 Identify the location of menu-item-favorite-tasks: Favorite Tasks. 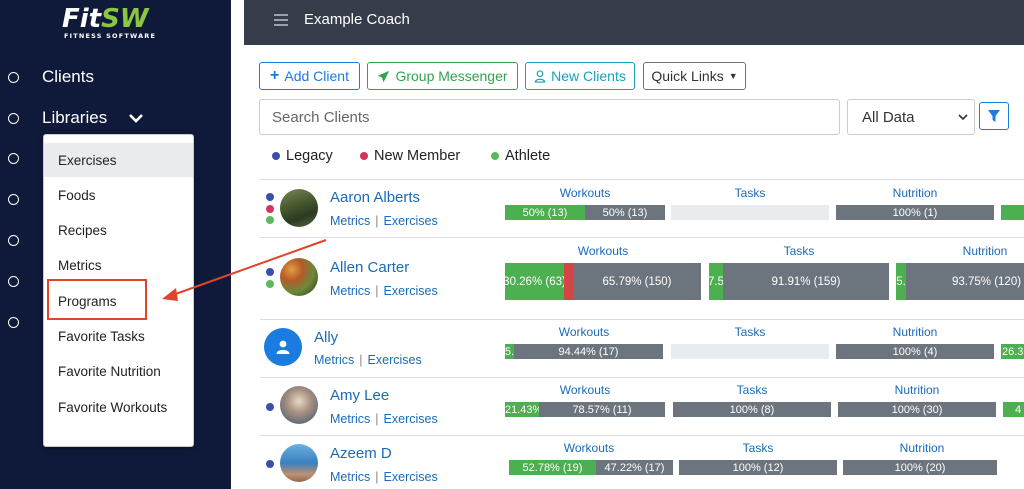
(118, 336).